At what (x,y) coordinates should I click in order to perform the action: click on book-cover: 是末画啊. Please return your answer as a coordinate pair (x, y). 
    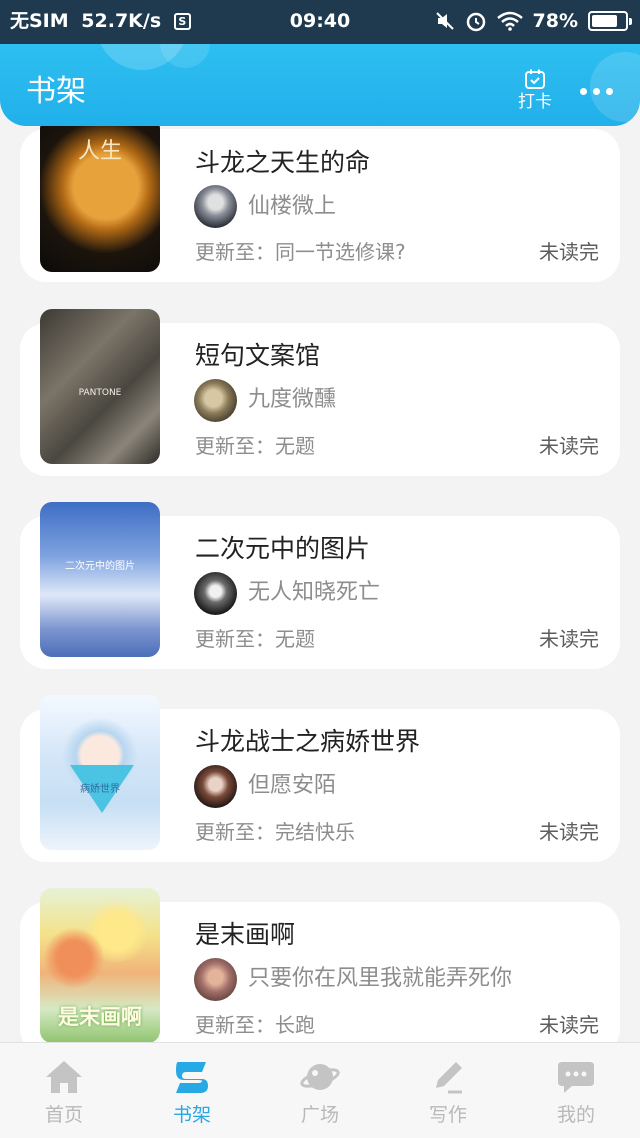
    Looking at the image, I should click on (100, 965).